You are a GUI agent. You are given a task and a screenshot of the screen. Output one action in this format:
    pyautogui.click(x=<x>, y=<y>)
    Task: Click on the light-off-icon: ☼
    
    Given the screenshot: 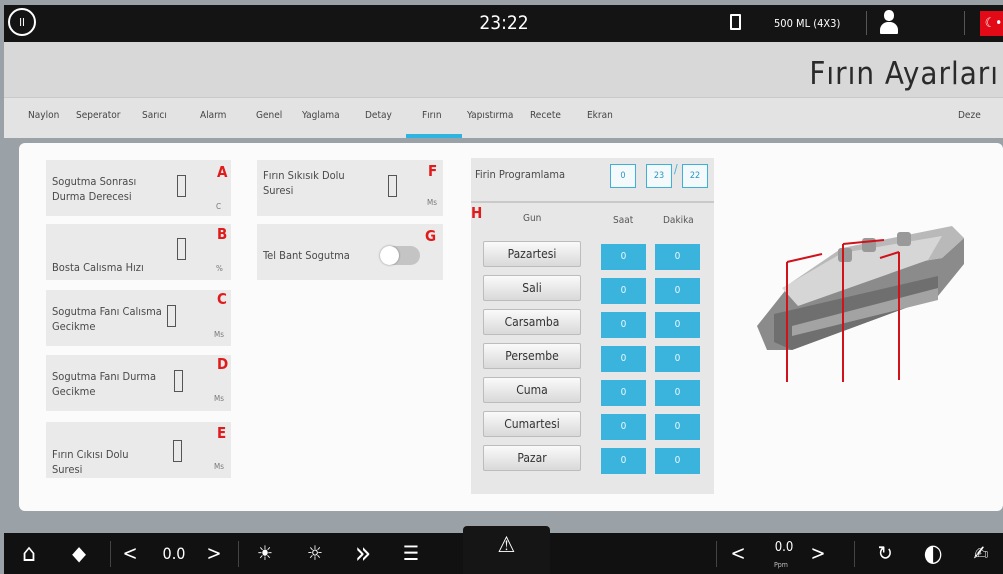 What is the action you would take?
    pyautogui.click(x=315, y=553)
    